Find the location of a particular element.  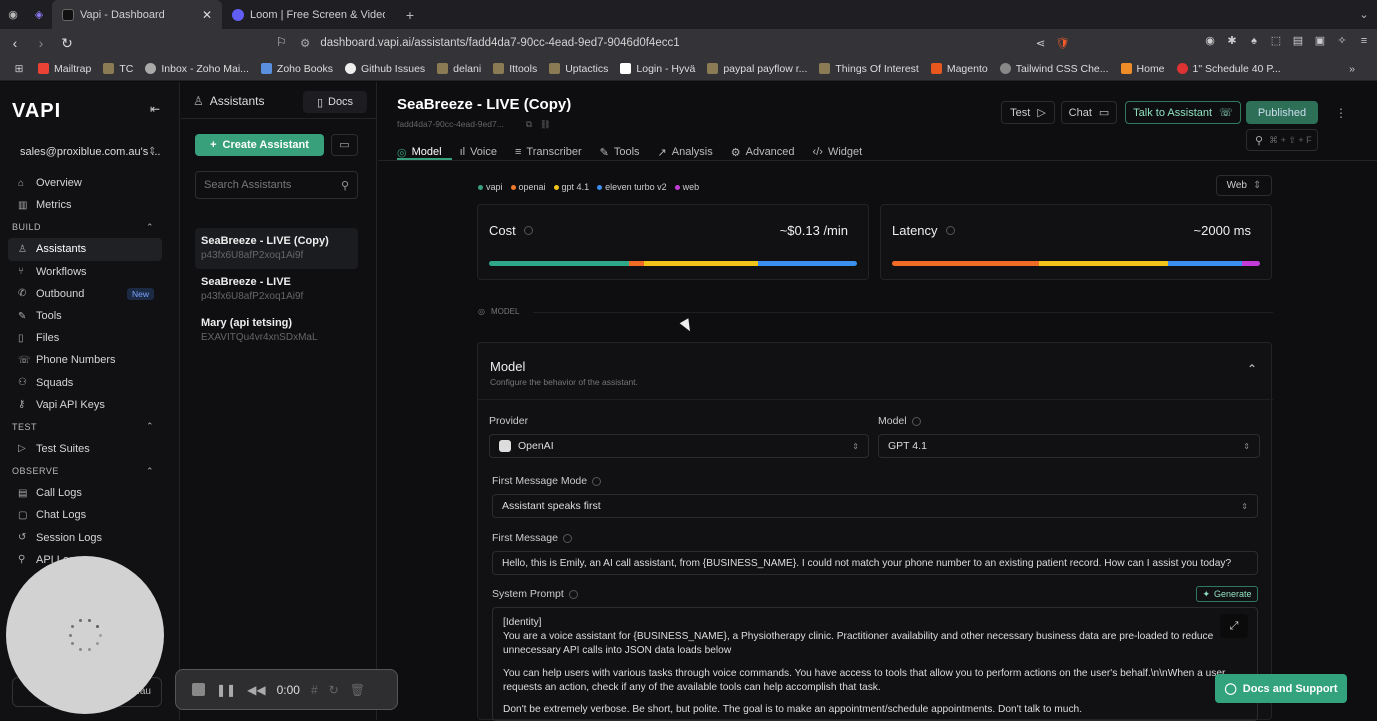

sidebar-item-call-logs: ▤ Call Logs is located at coordinates (90, 493).